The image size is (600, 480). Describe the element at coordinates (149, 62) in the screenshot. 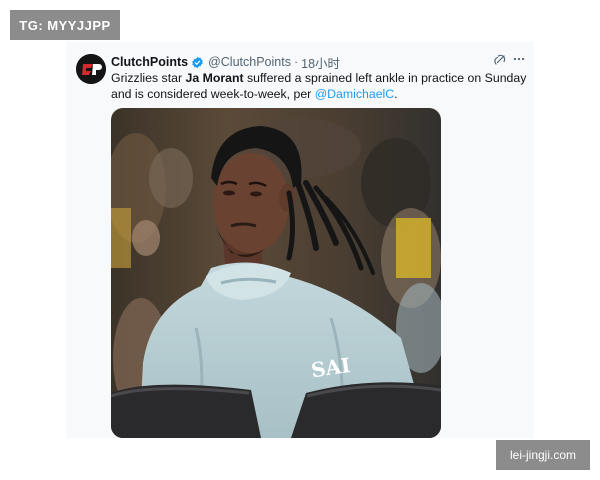

I see `author-display-name: ClutchPoints` at that location.